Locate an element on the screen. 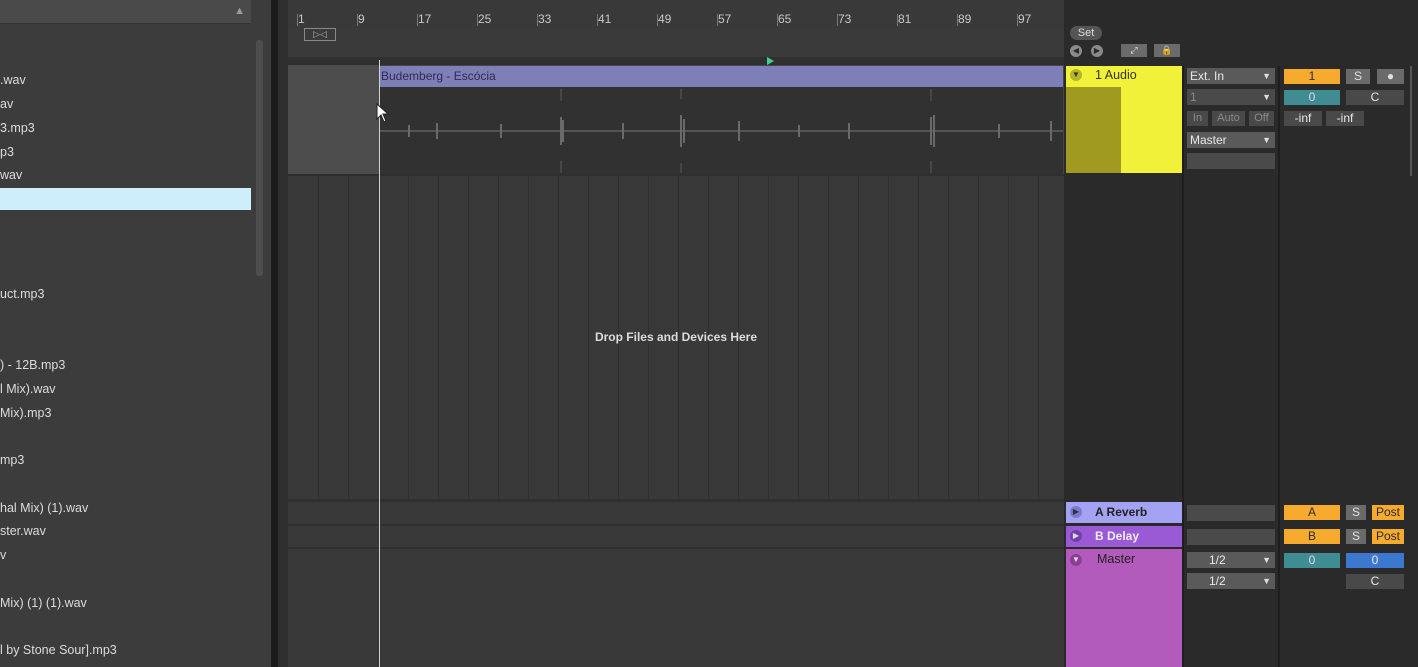  input-type-select: Ext. In ▼ is located at coordinates (1231, 76).